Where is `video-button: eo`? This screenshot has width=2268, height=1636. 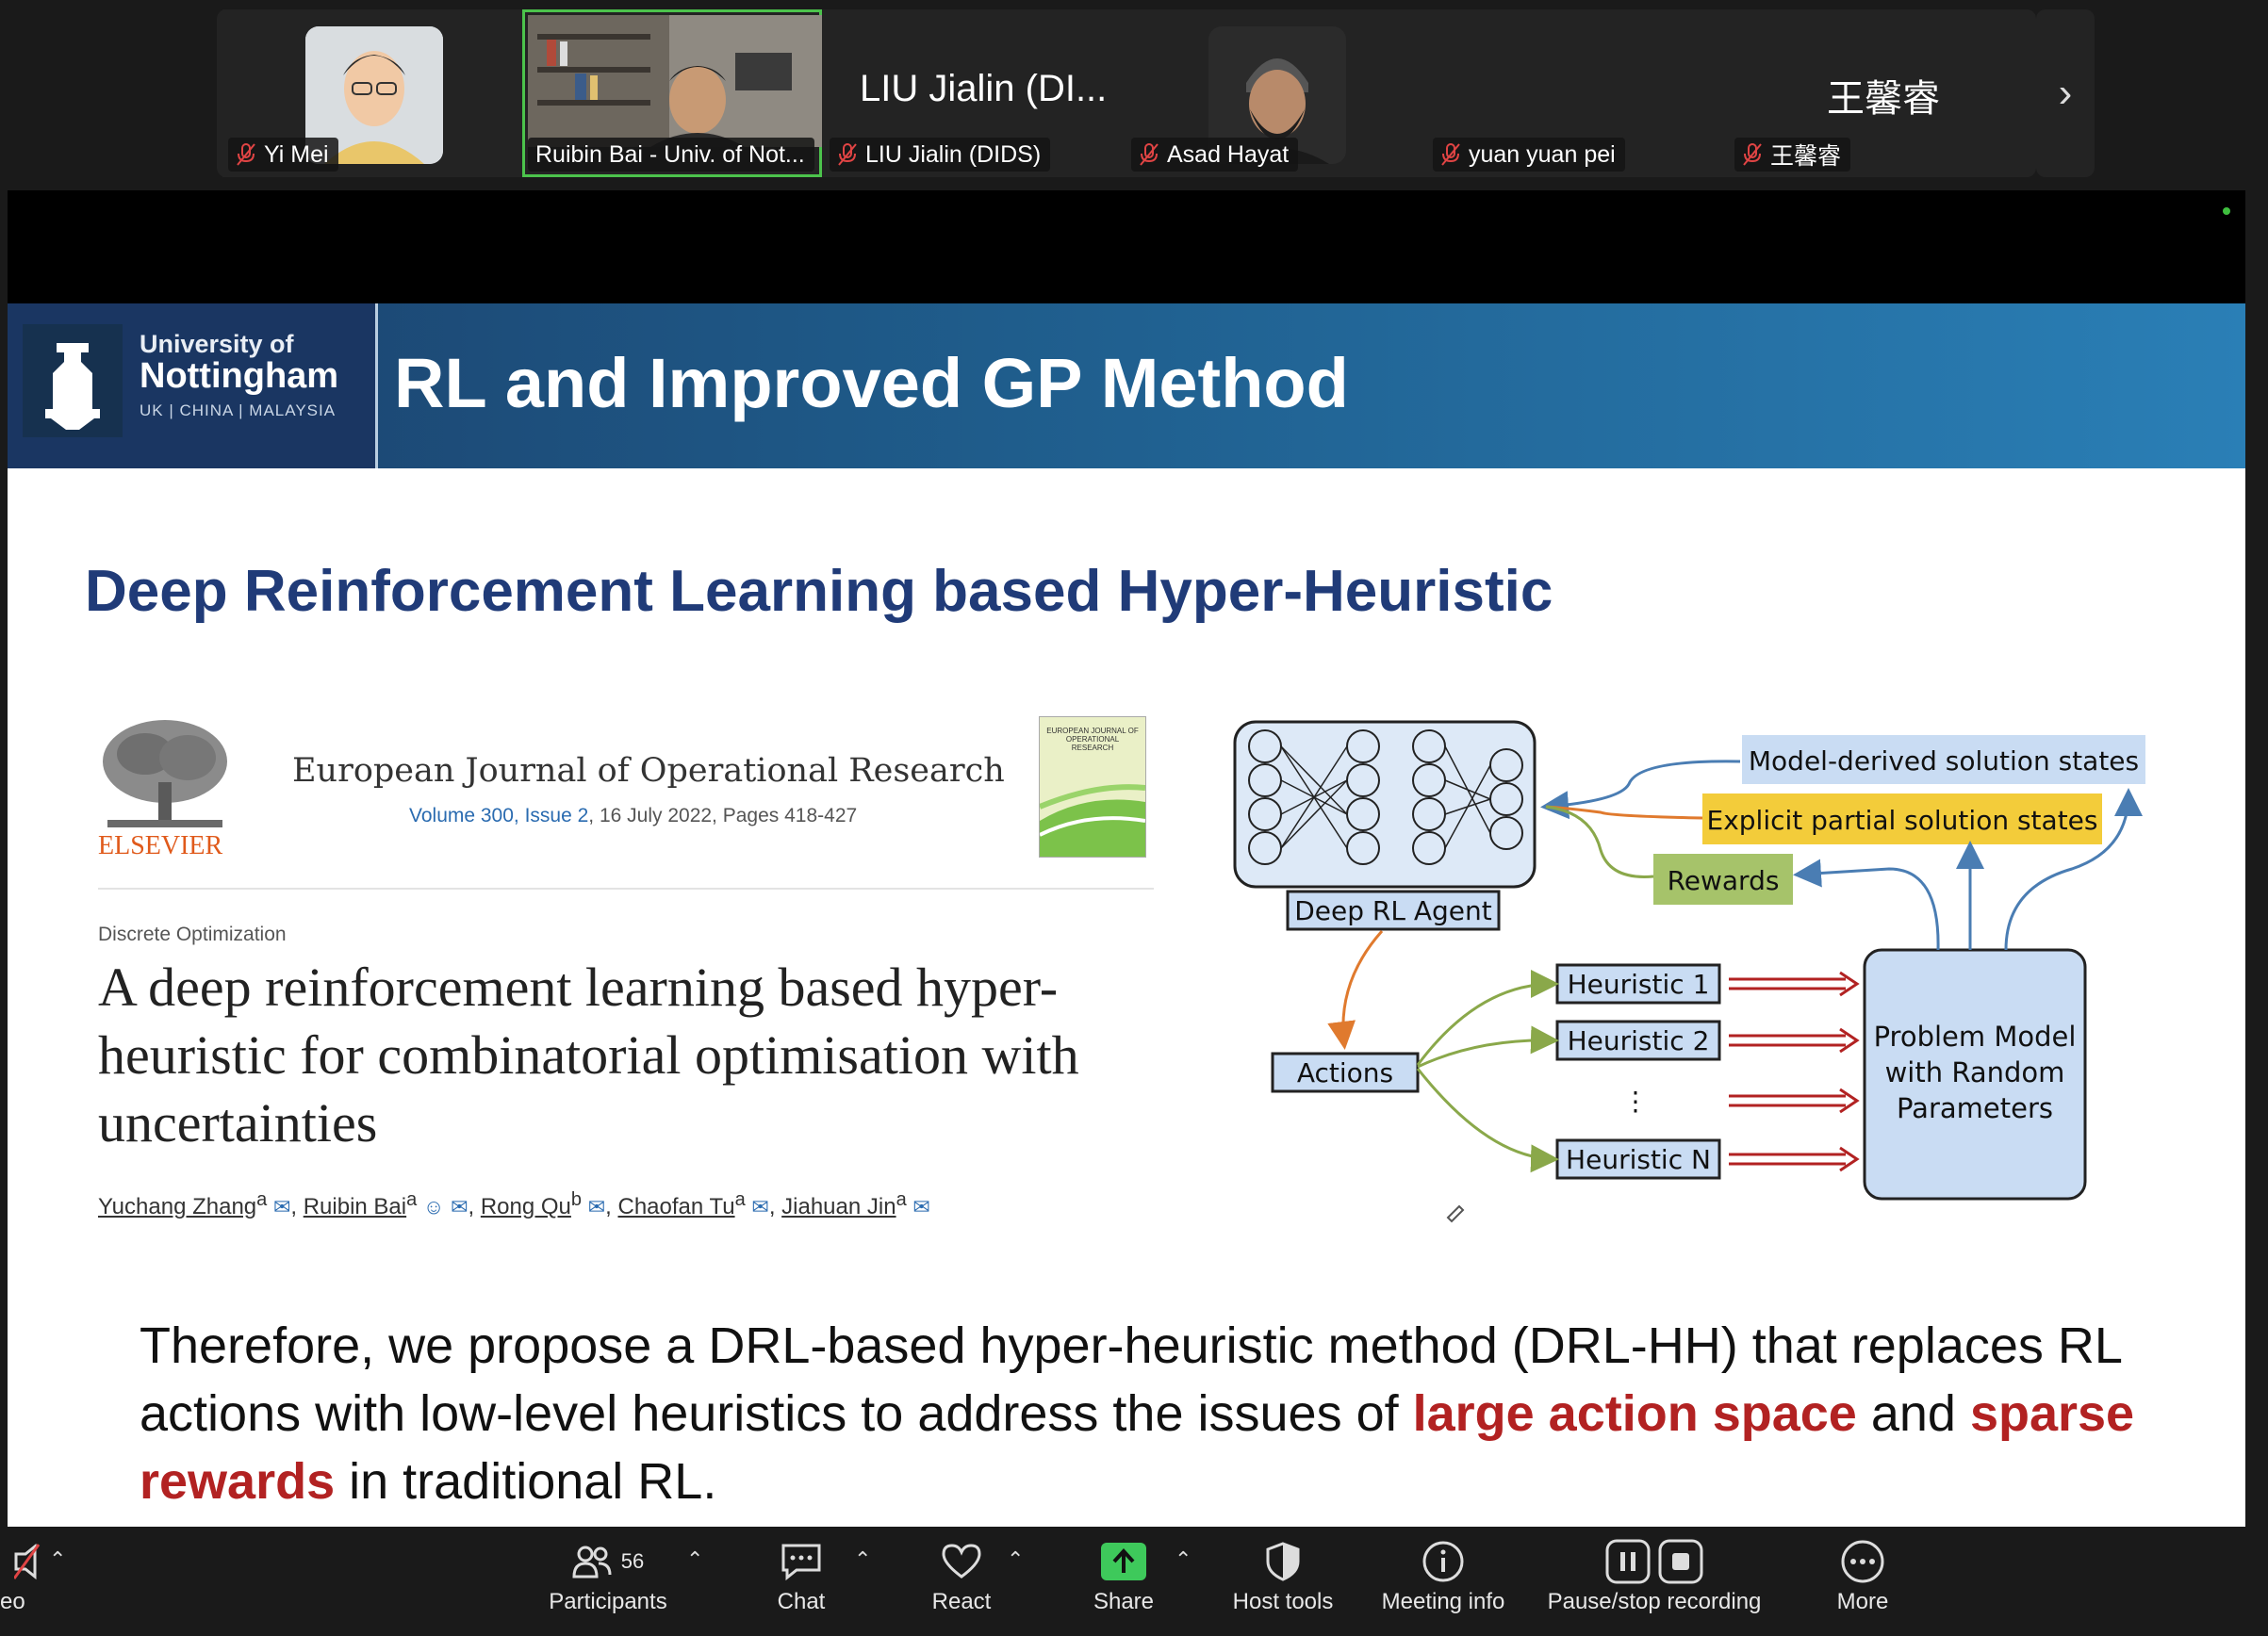 video-button: eo is located at coordinates (29, 1581).